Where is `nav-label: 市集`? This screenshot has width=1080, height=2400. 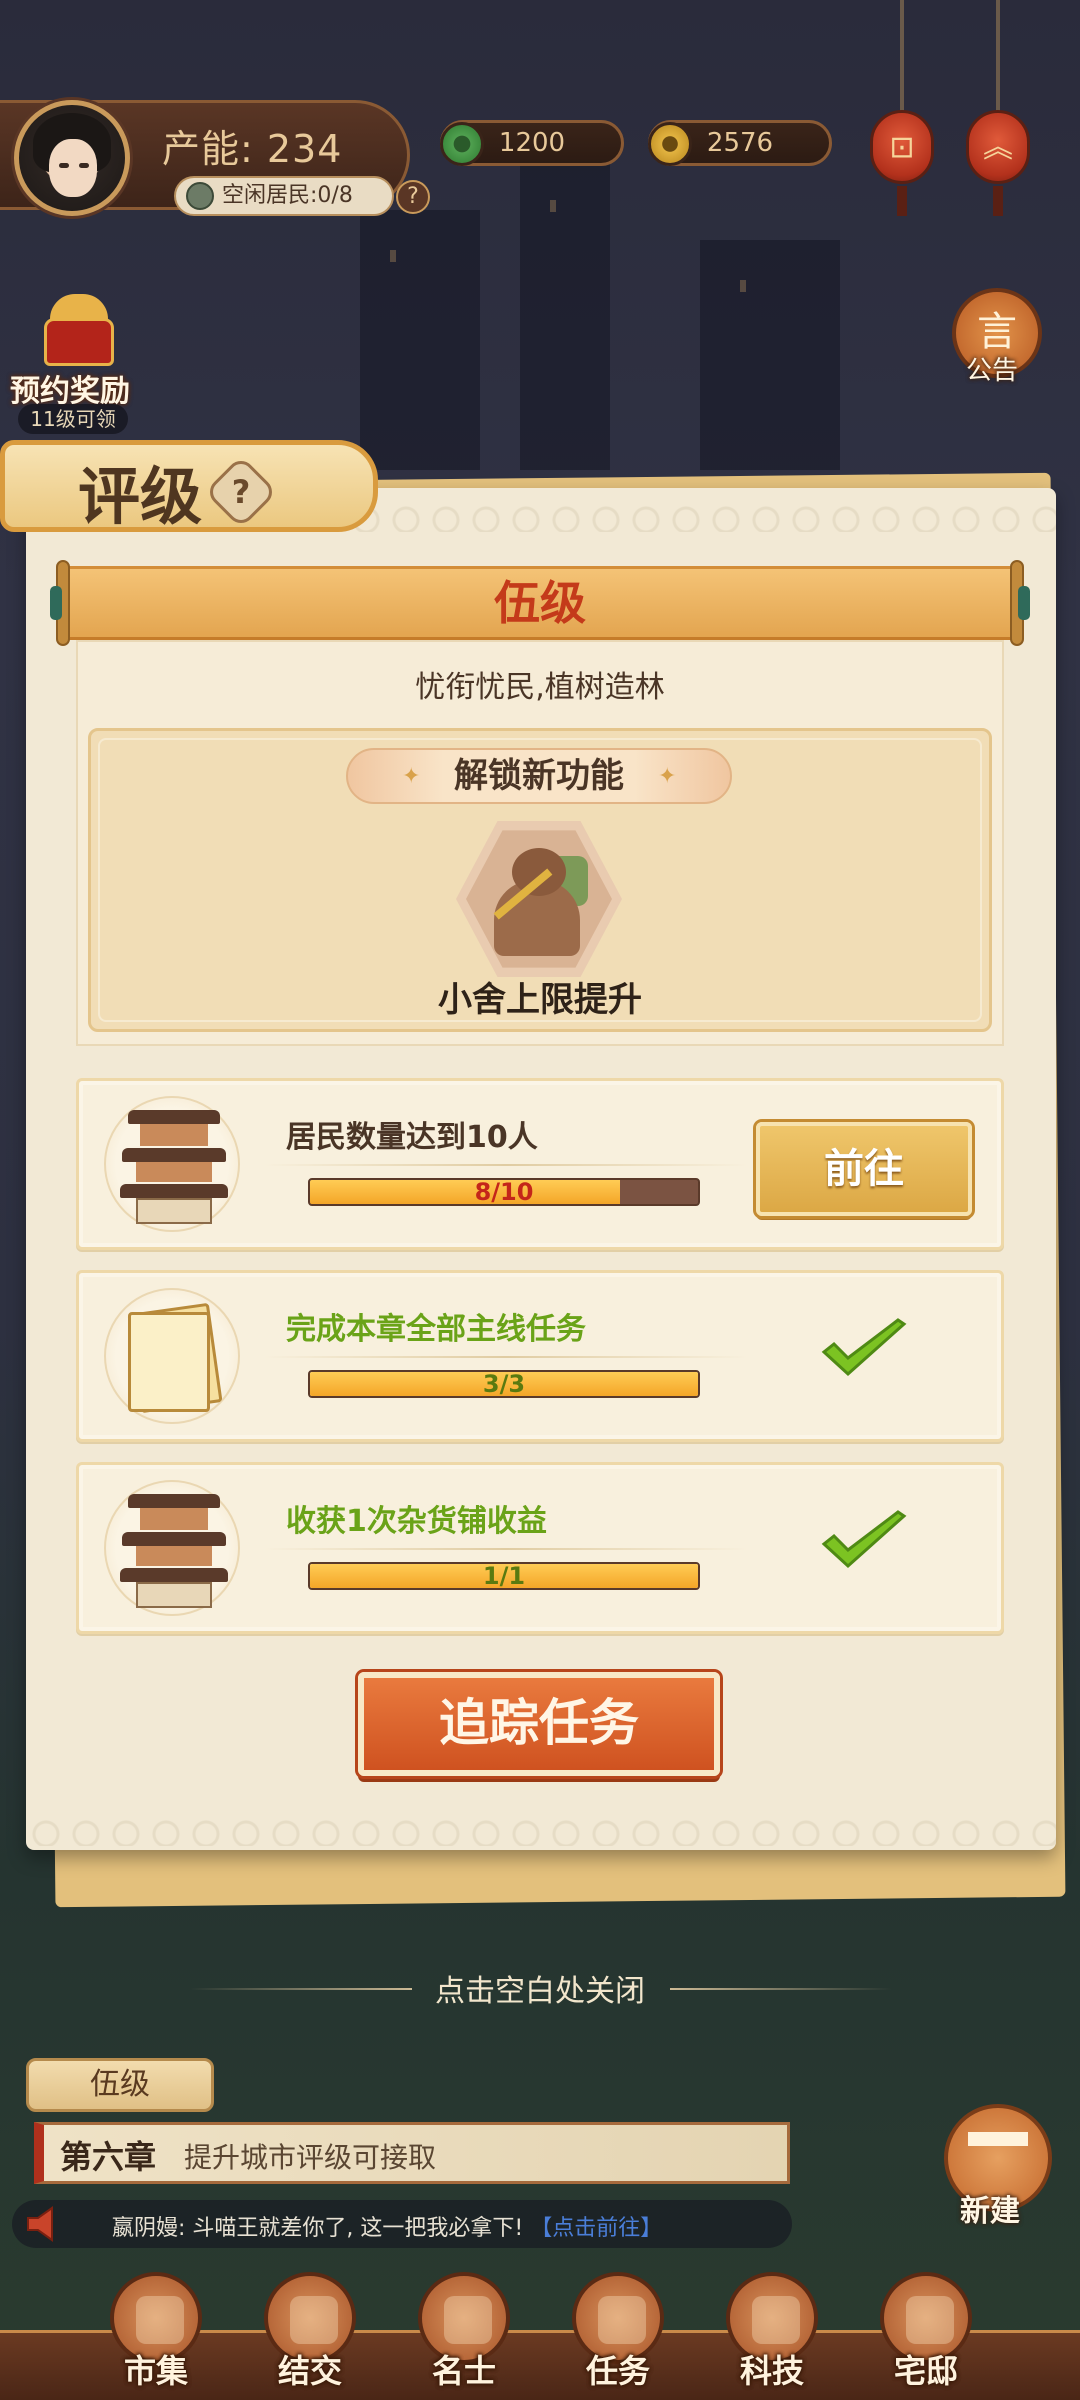
nav-label: 市集 is located at coordinates (155, 2371).